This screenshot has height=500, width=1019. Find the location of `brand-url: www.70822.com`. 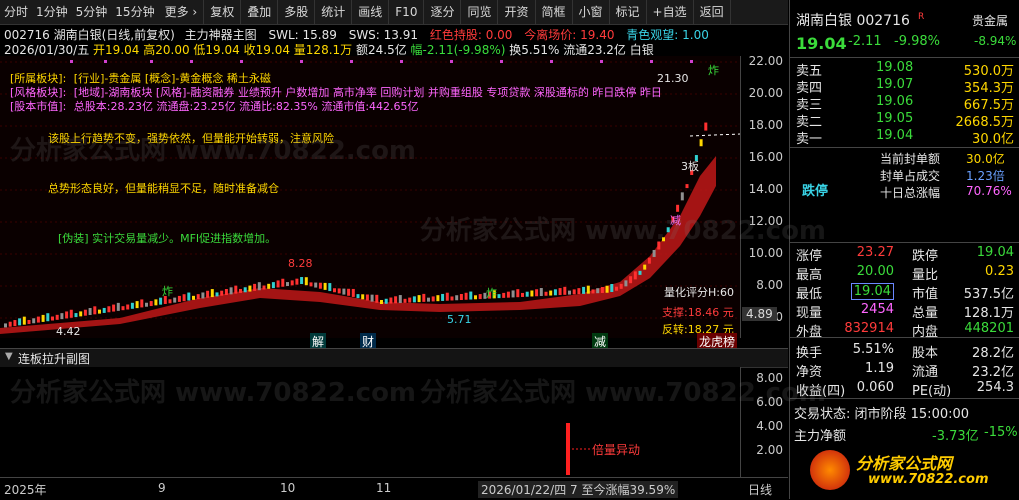

brand-url: www.70822.com is located at coordinates (928, 479).